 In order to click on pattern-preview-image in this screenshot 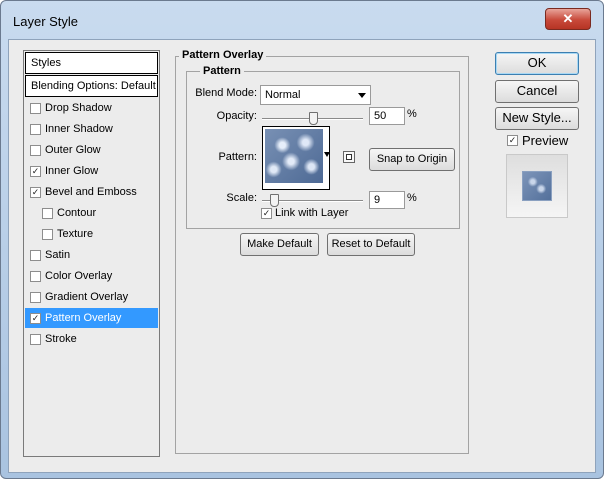, I will do `click(294, 156)`.